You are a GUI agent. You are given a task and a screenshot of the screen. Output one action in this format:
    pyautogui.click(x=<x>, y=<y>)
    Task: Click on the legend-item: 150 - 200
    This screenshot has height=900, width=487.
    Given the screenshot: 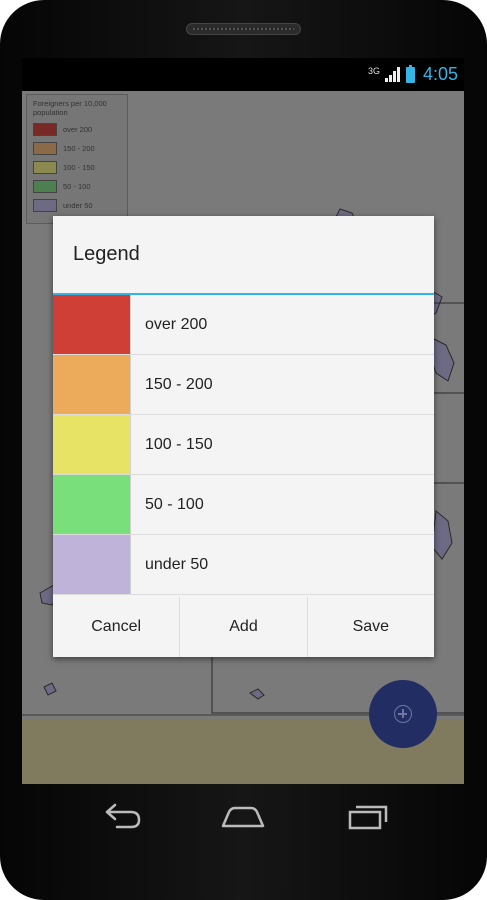 What is the action you would take?
    pyautogui.click(x=243, y=385)
    